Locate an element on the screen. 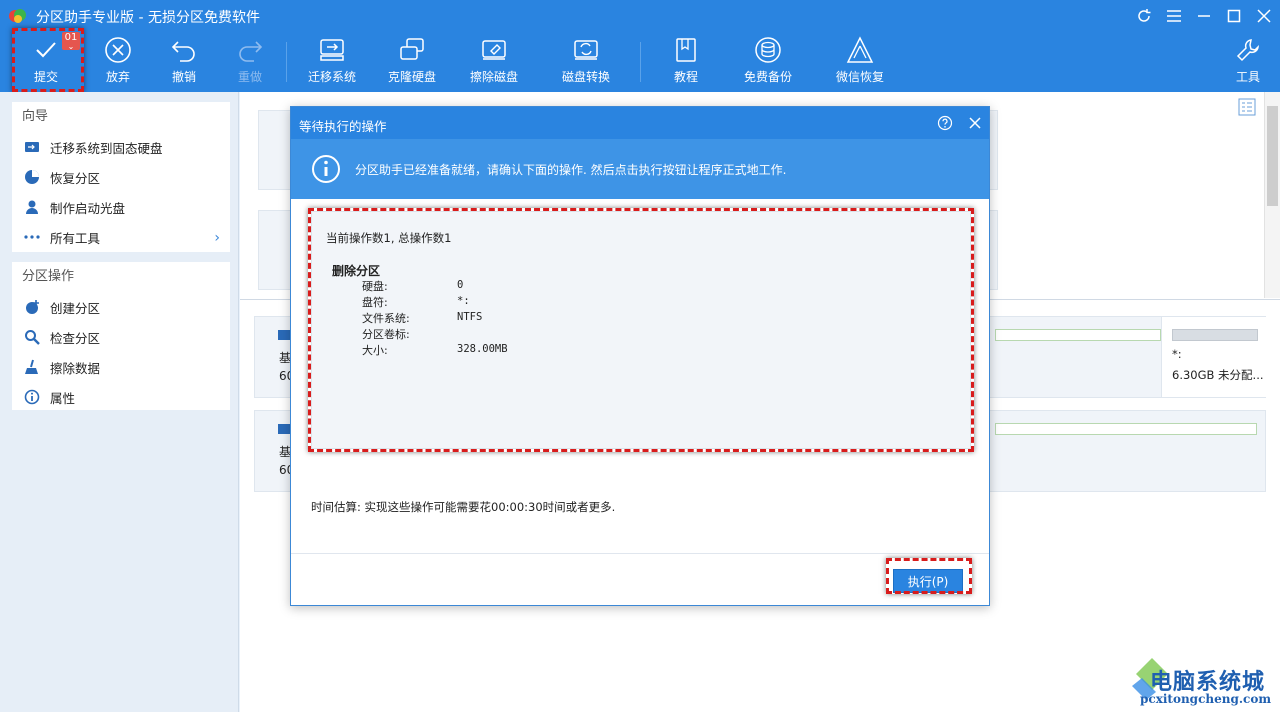 This screenshot has height=712, width=1280. sidebar-item-properties: 属性 is located at coordinates (121, 397).